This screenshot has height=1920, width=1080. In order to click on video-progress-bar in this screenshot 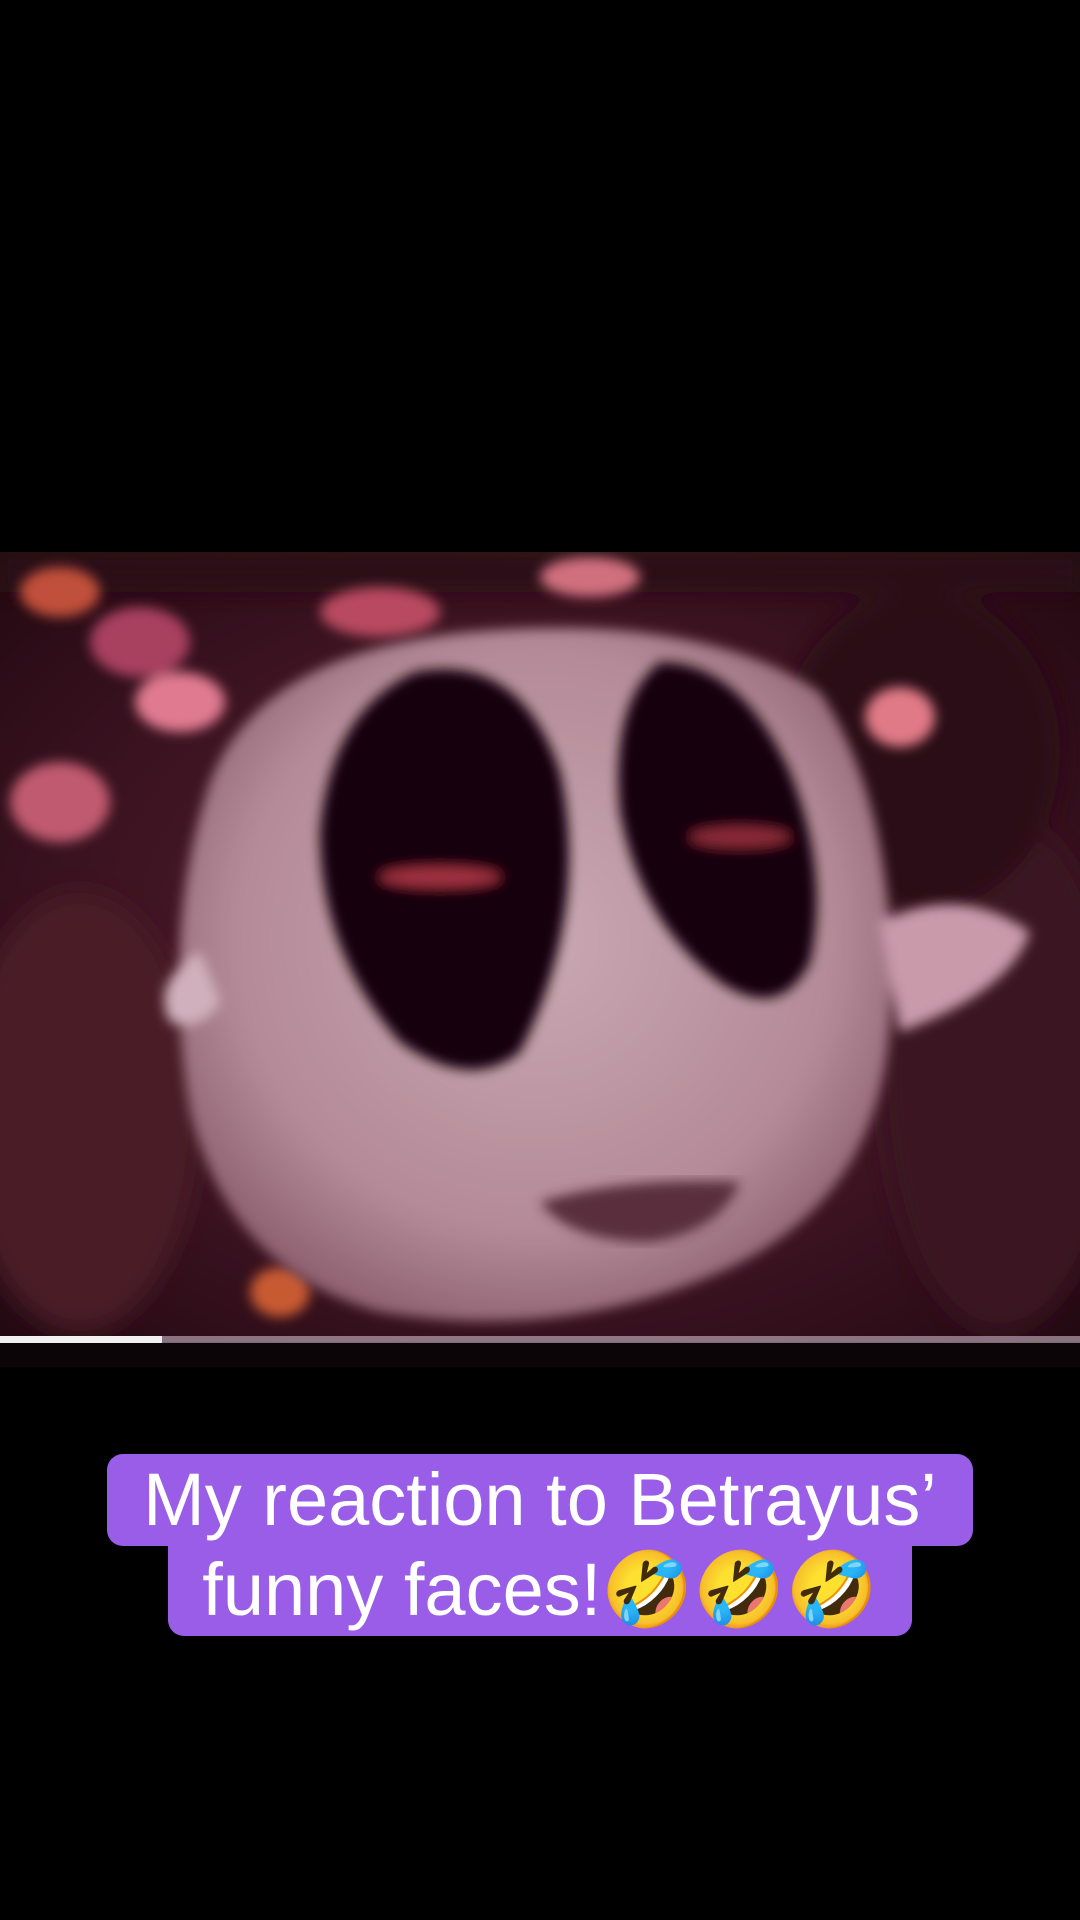, I will do `click(540, 1339)`.